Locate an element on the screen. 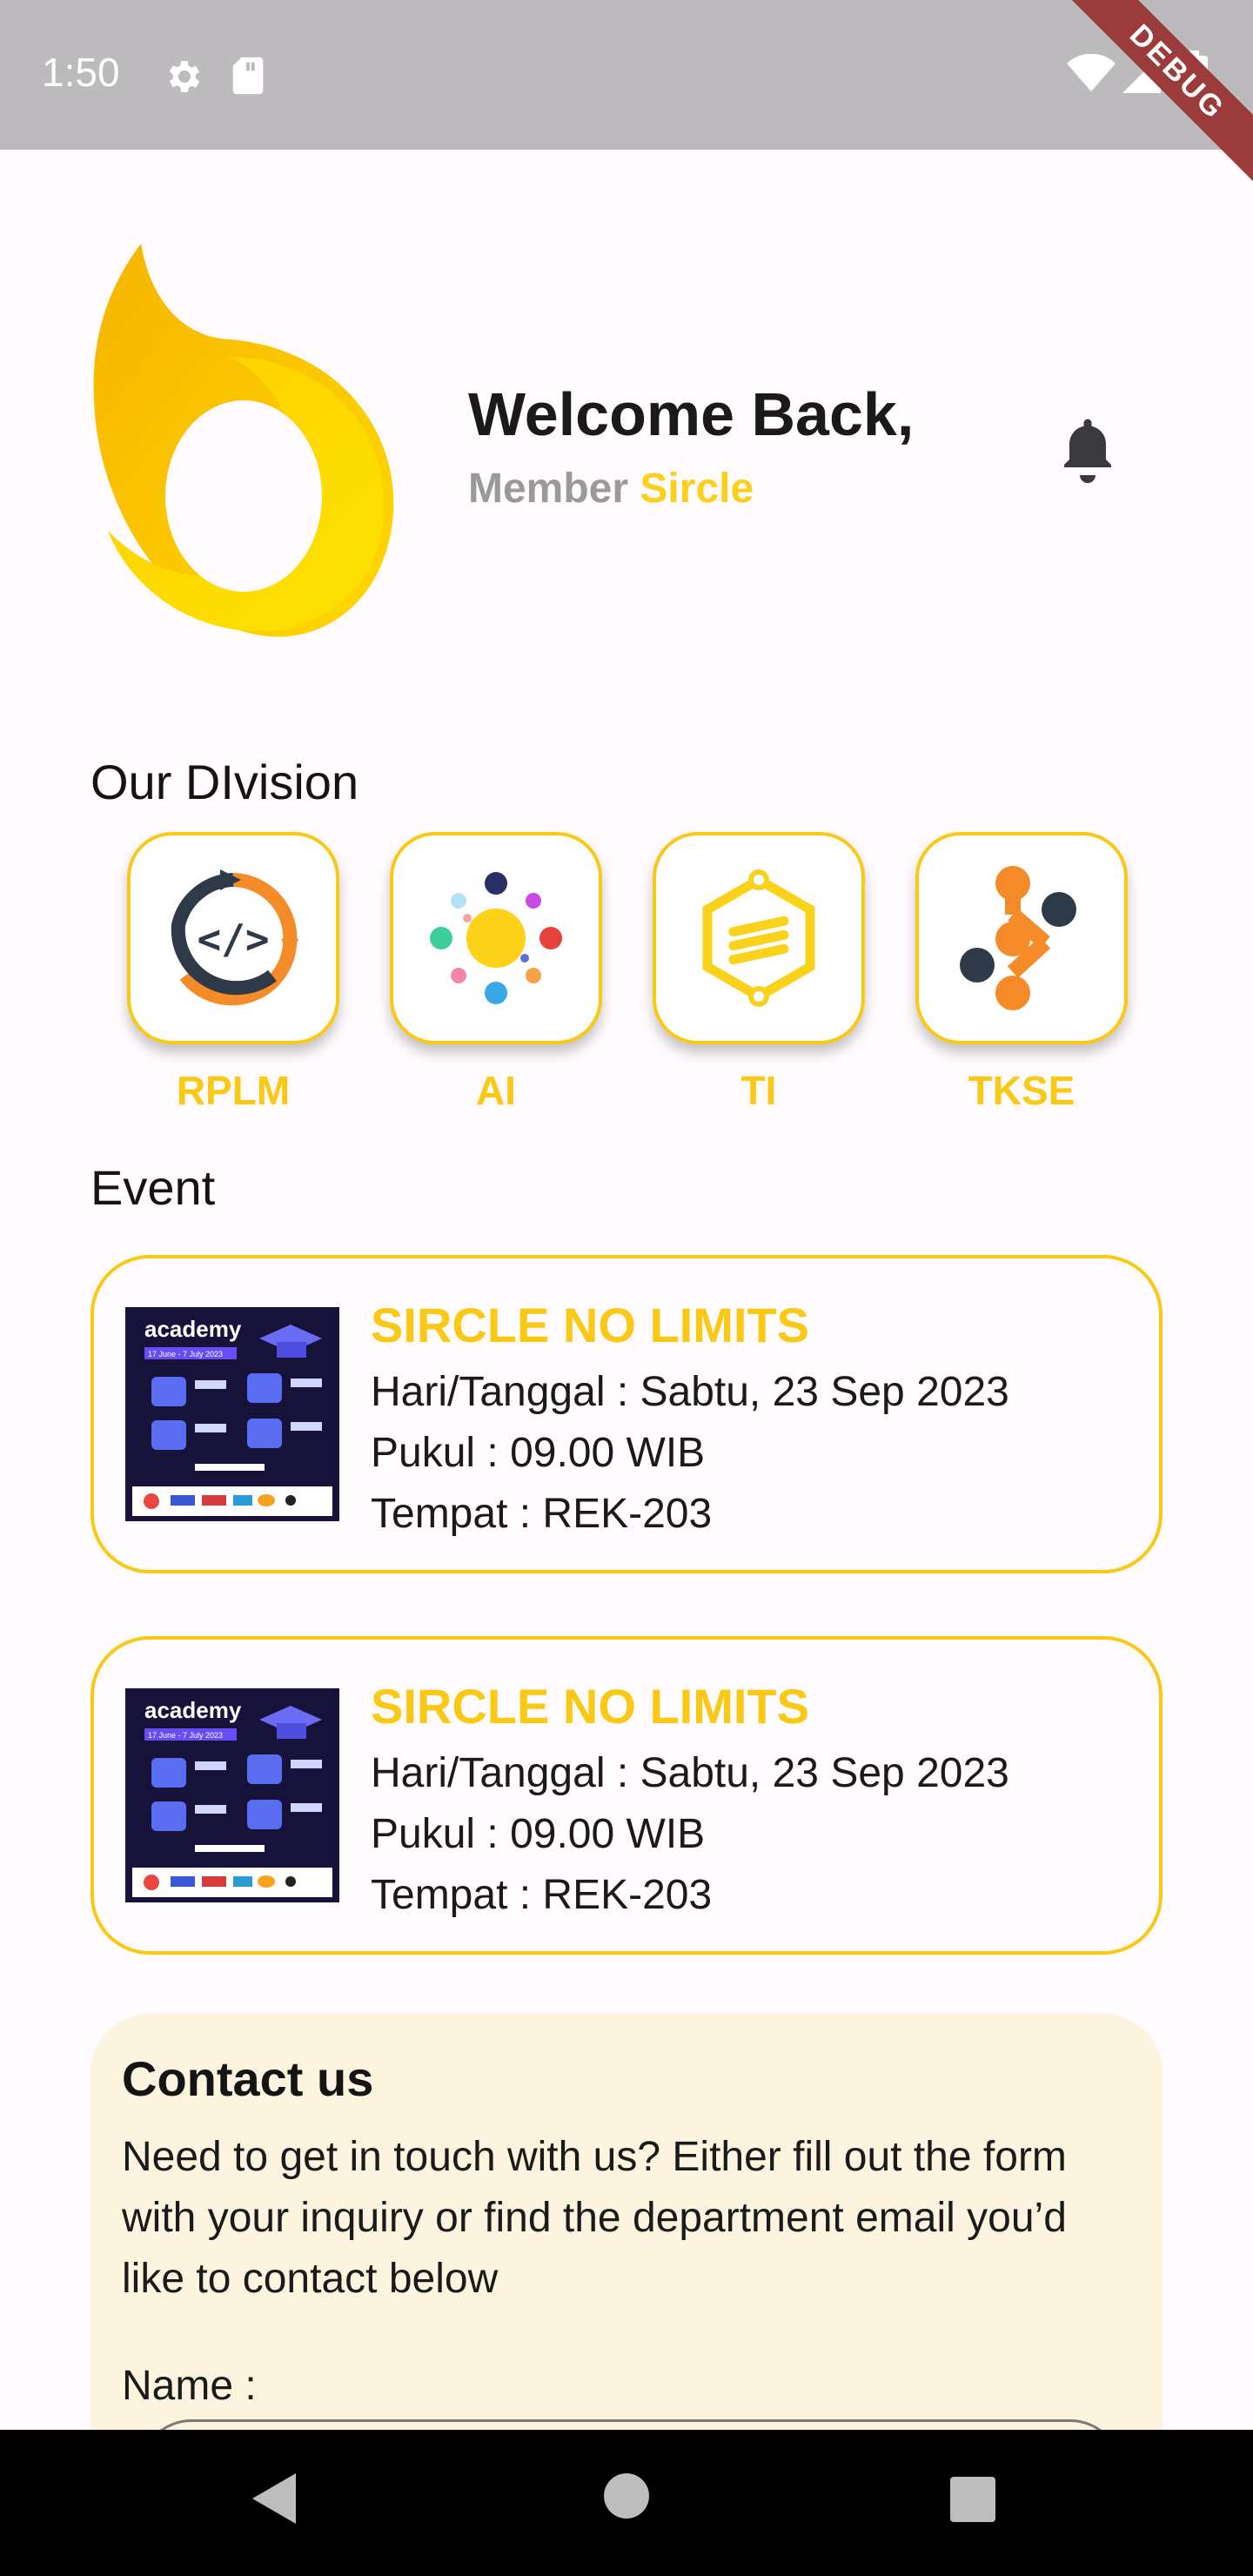  home-icon is located at coordinates (626, 2496).